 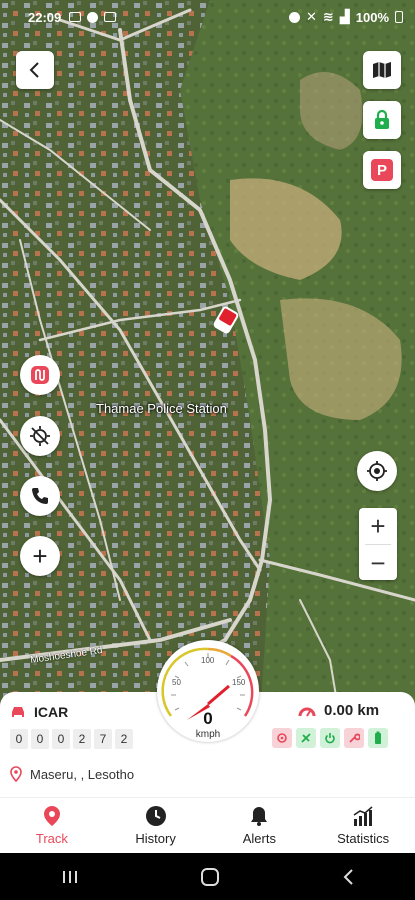 What do you see at coordinates (208, 691) in the screenshot?
I see `speedometer: 50 100 150 0 kmph` at bounding box center [208, 691].